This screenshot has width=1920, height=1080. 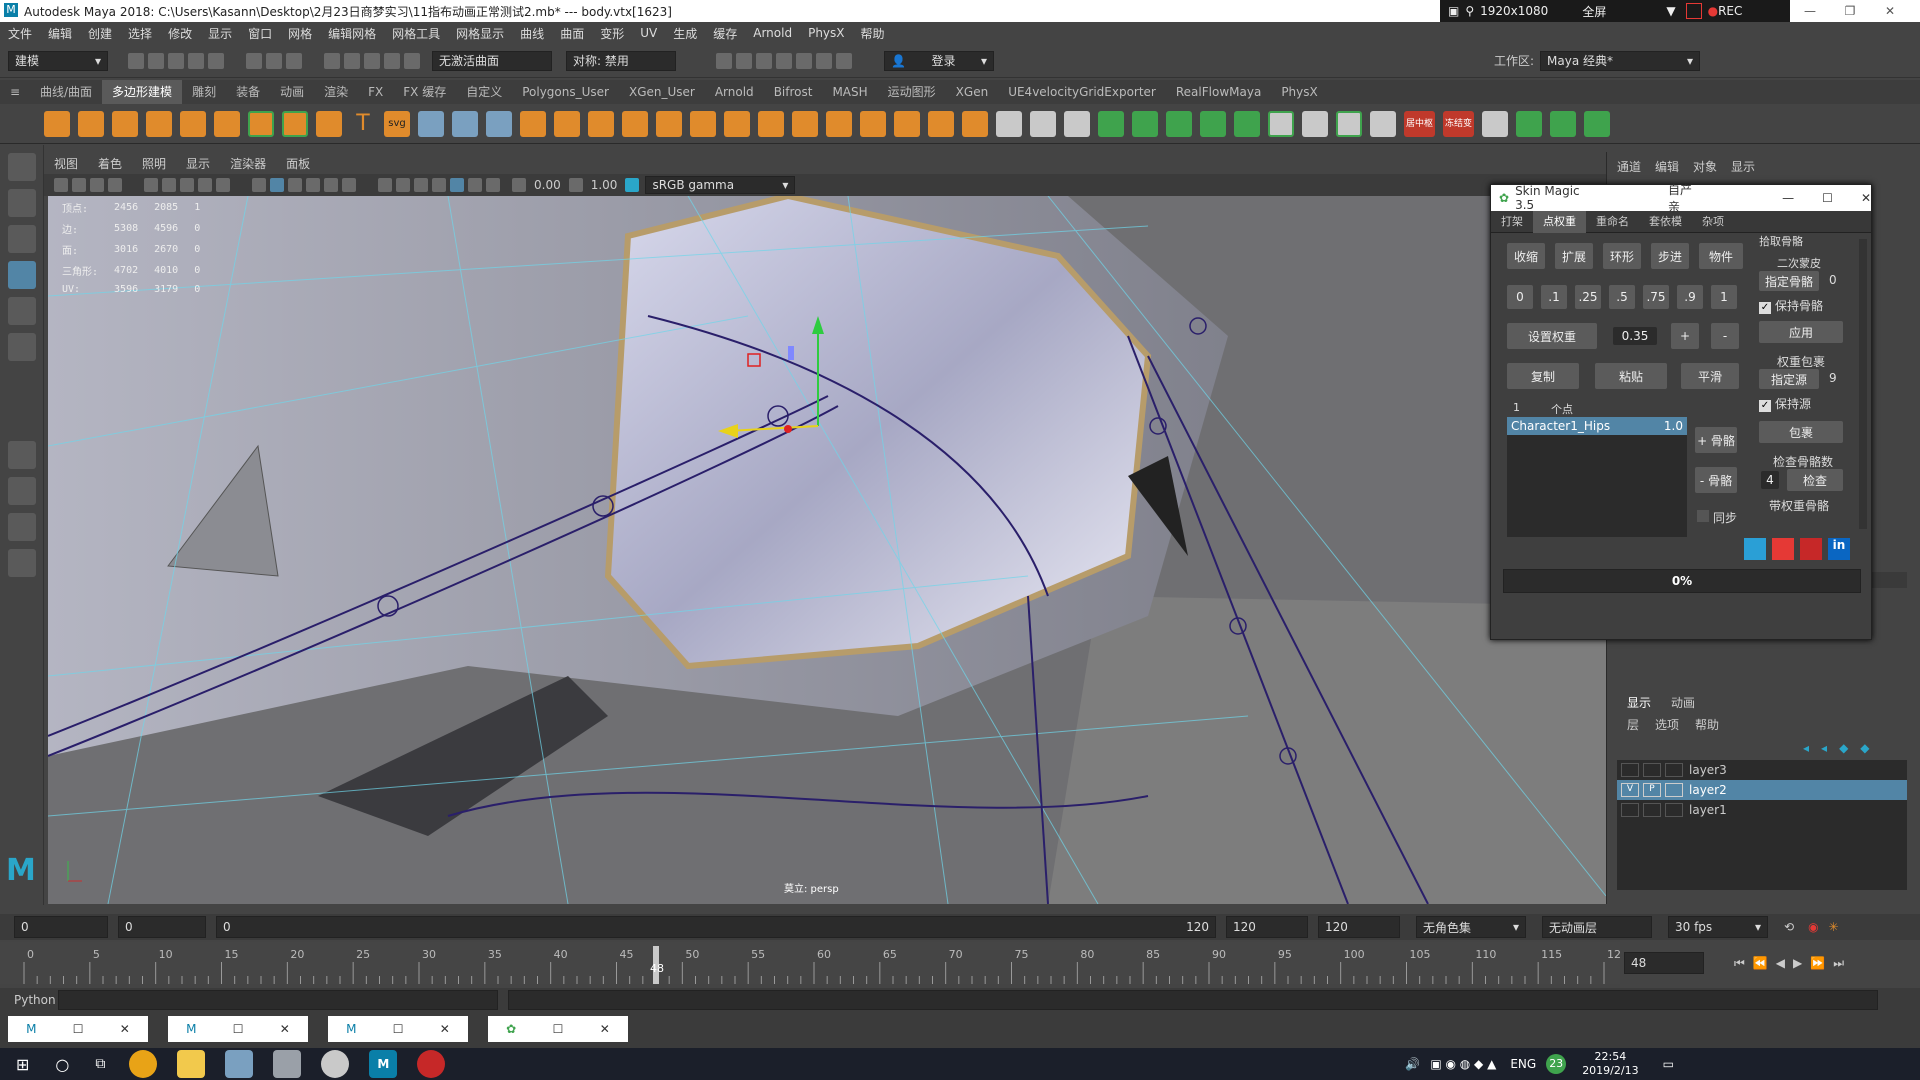 I want to click on planar-uv-icon, so click(x=1111, y=123).